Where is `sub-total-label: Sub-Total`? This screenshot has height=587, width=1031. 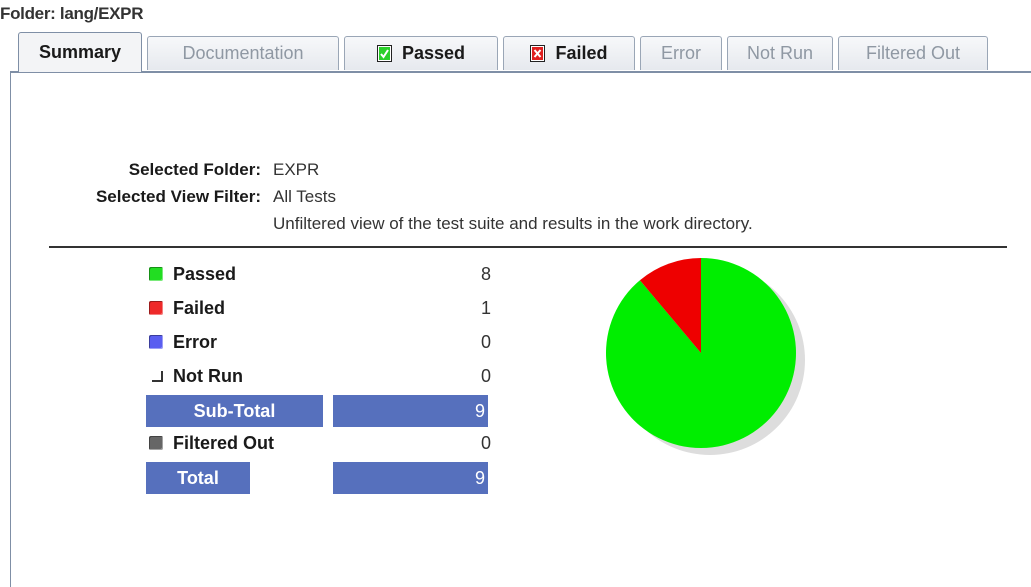 sub-total-label: Sub-Total is located at coordinates (234, 411).